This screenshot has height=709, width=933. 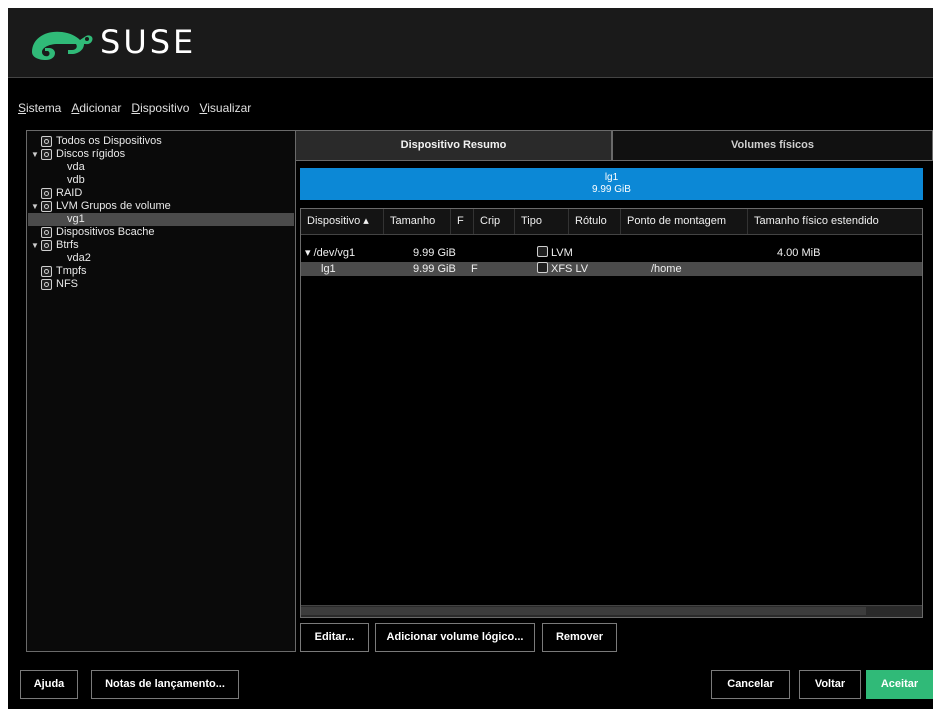 I want to click on brand-name: SUSE, so click(x=148, y=42).